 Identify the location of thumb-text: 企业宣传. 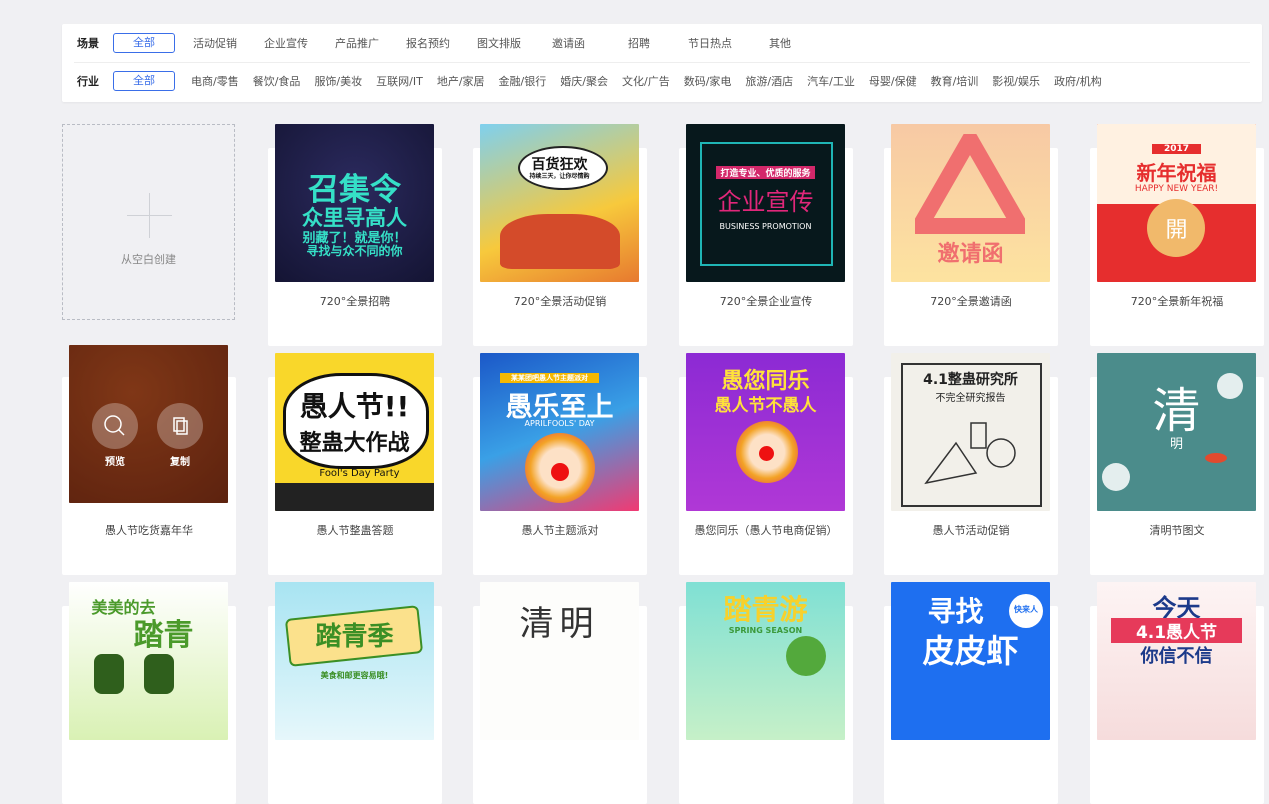
(765, 202).